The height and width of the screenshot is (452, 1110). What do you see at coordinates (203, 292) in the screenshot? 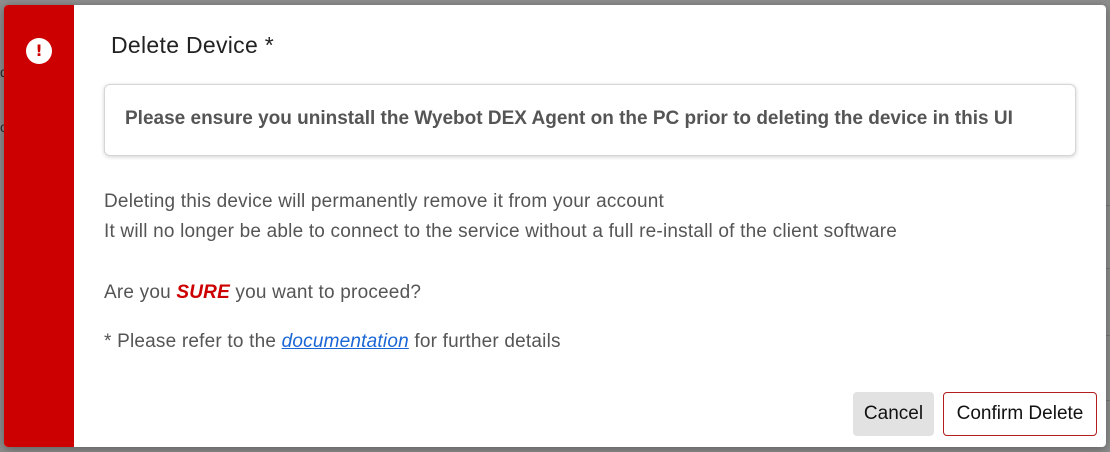
I see `sure-emphasis: SURE` at bounding box center [203, 292].